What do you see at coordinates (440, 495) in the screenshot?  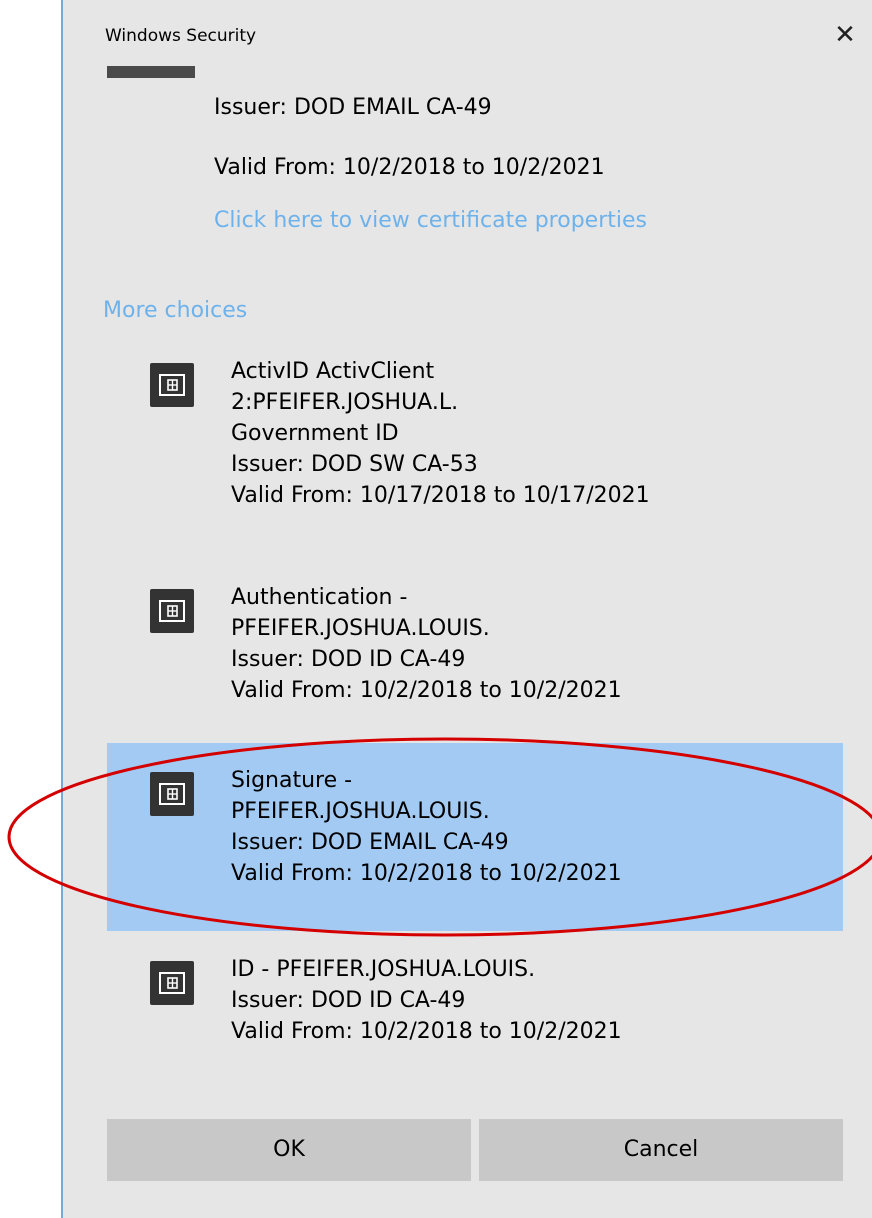 I see `cert-line: Valid From: 10/17/2018 to 10/17/2021` at bounding box center [440, 495].